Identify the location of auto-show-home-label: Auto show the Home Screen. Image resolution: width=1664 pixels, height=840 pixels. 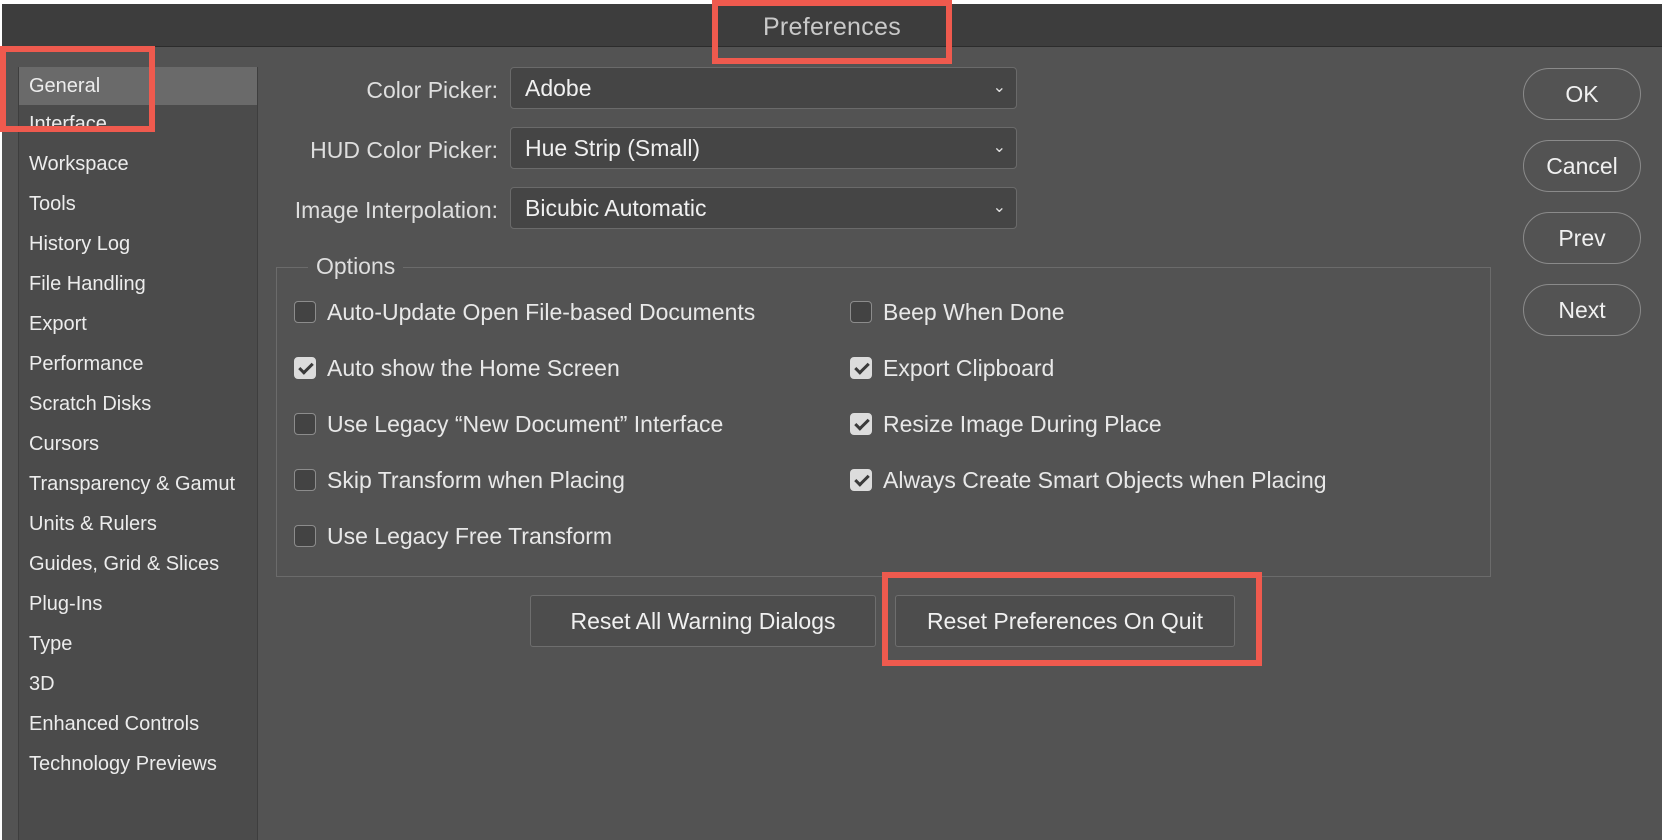
(473, 368).